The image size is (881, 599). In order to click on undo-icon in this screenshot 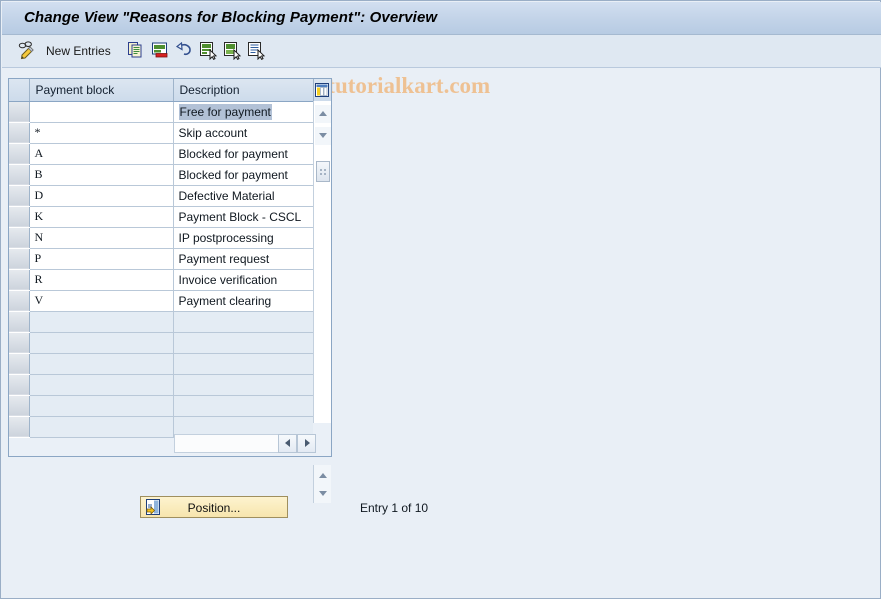, I will do `click(184, 50)`.